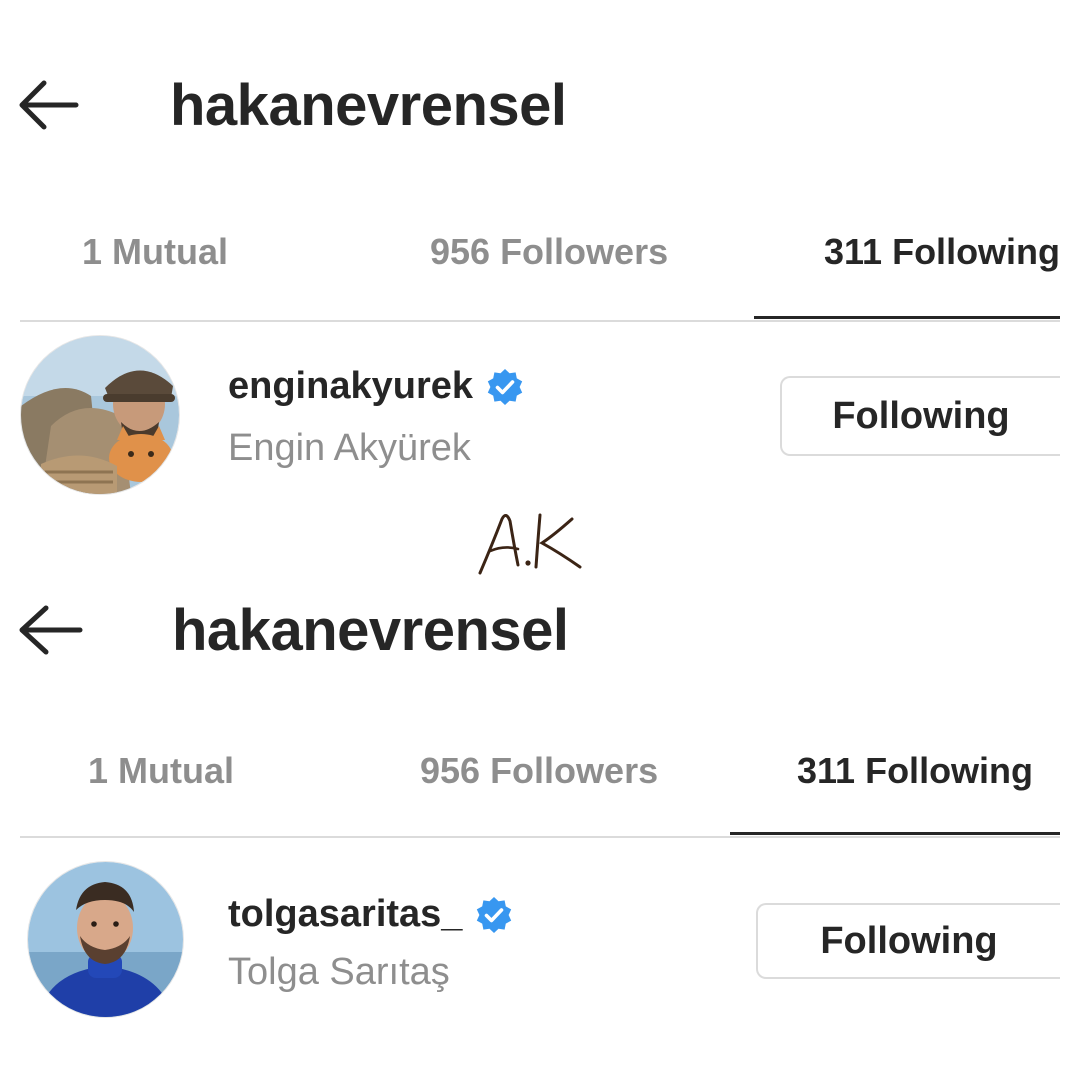 The width and height of the screenshot is (1080, 1080). What do you see at coordinates (345, 914) in the screenshot?
I see `username: tolgasaritas_` at bounding box center [345, 914].